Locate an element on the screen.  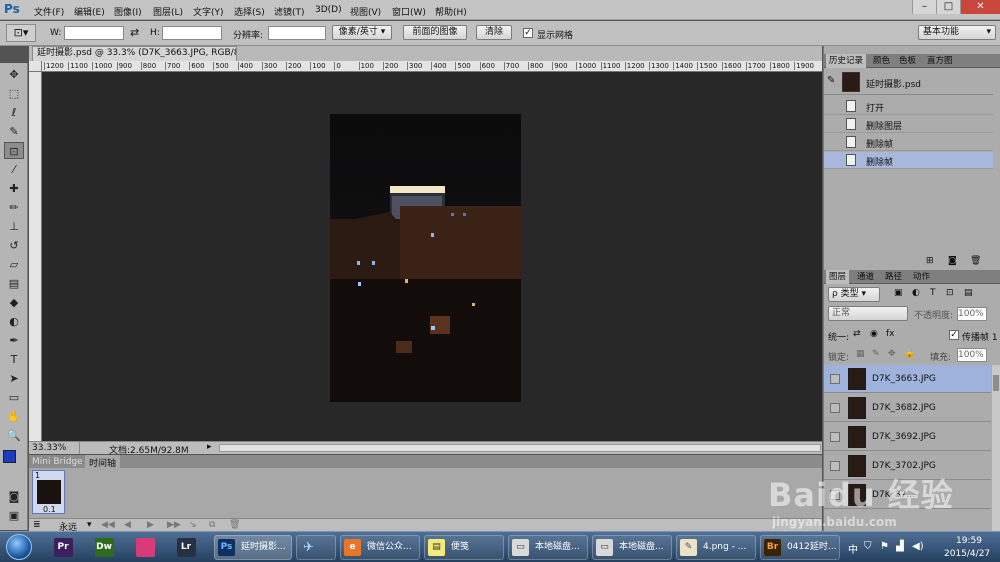
crop-tool-icon: ⊡ is located at coordinates (14, 150).